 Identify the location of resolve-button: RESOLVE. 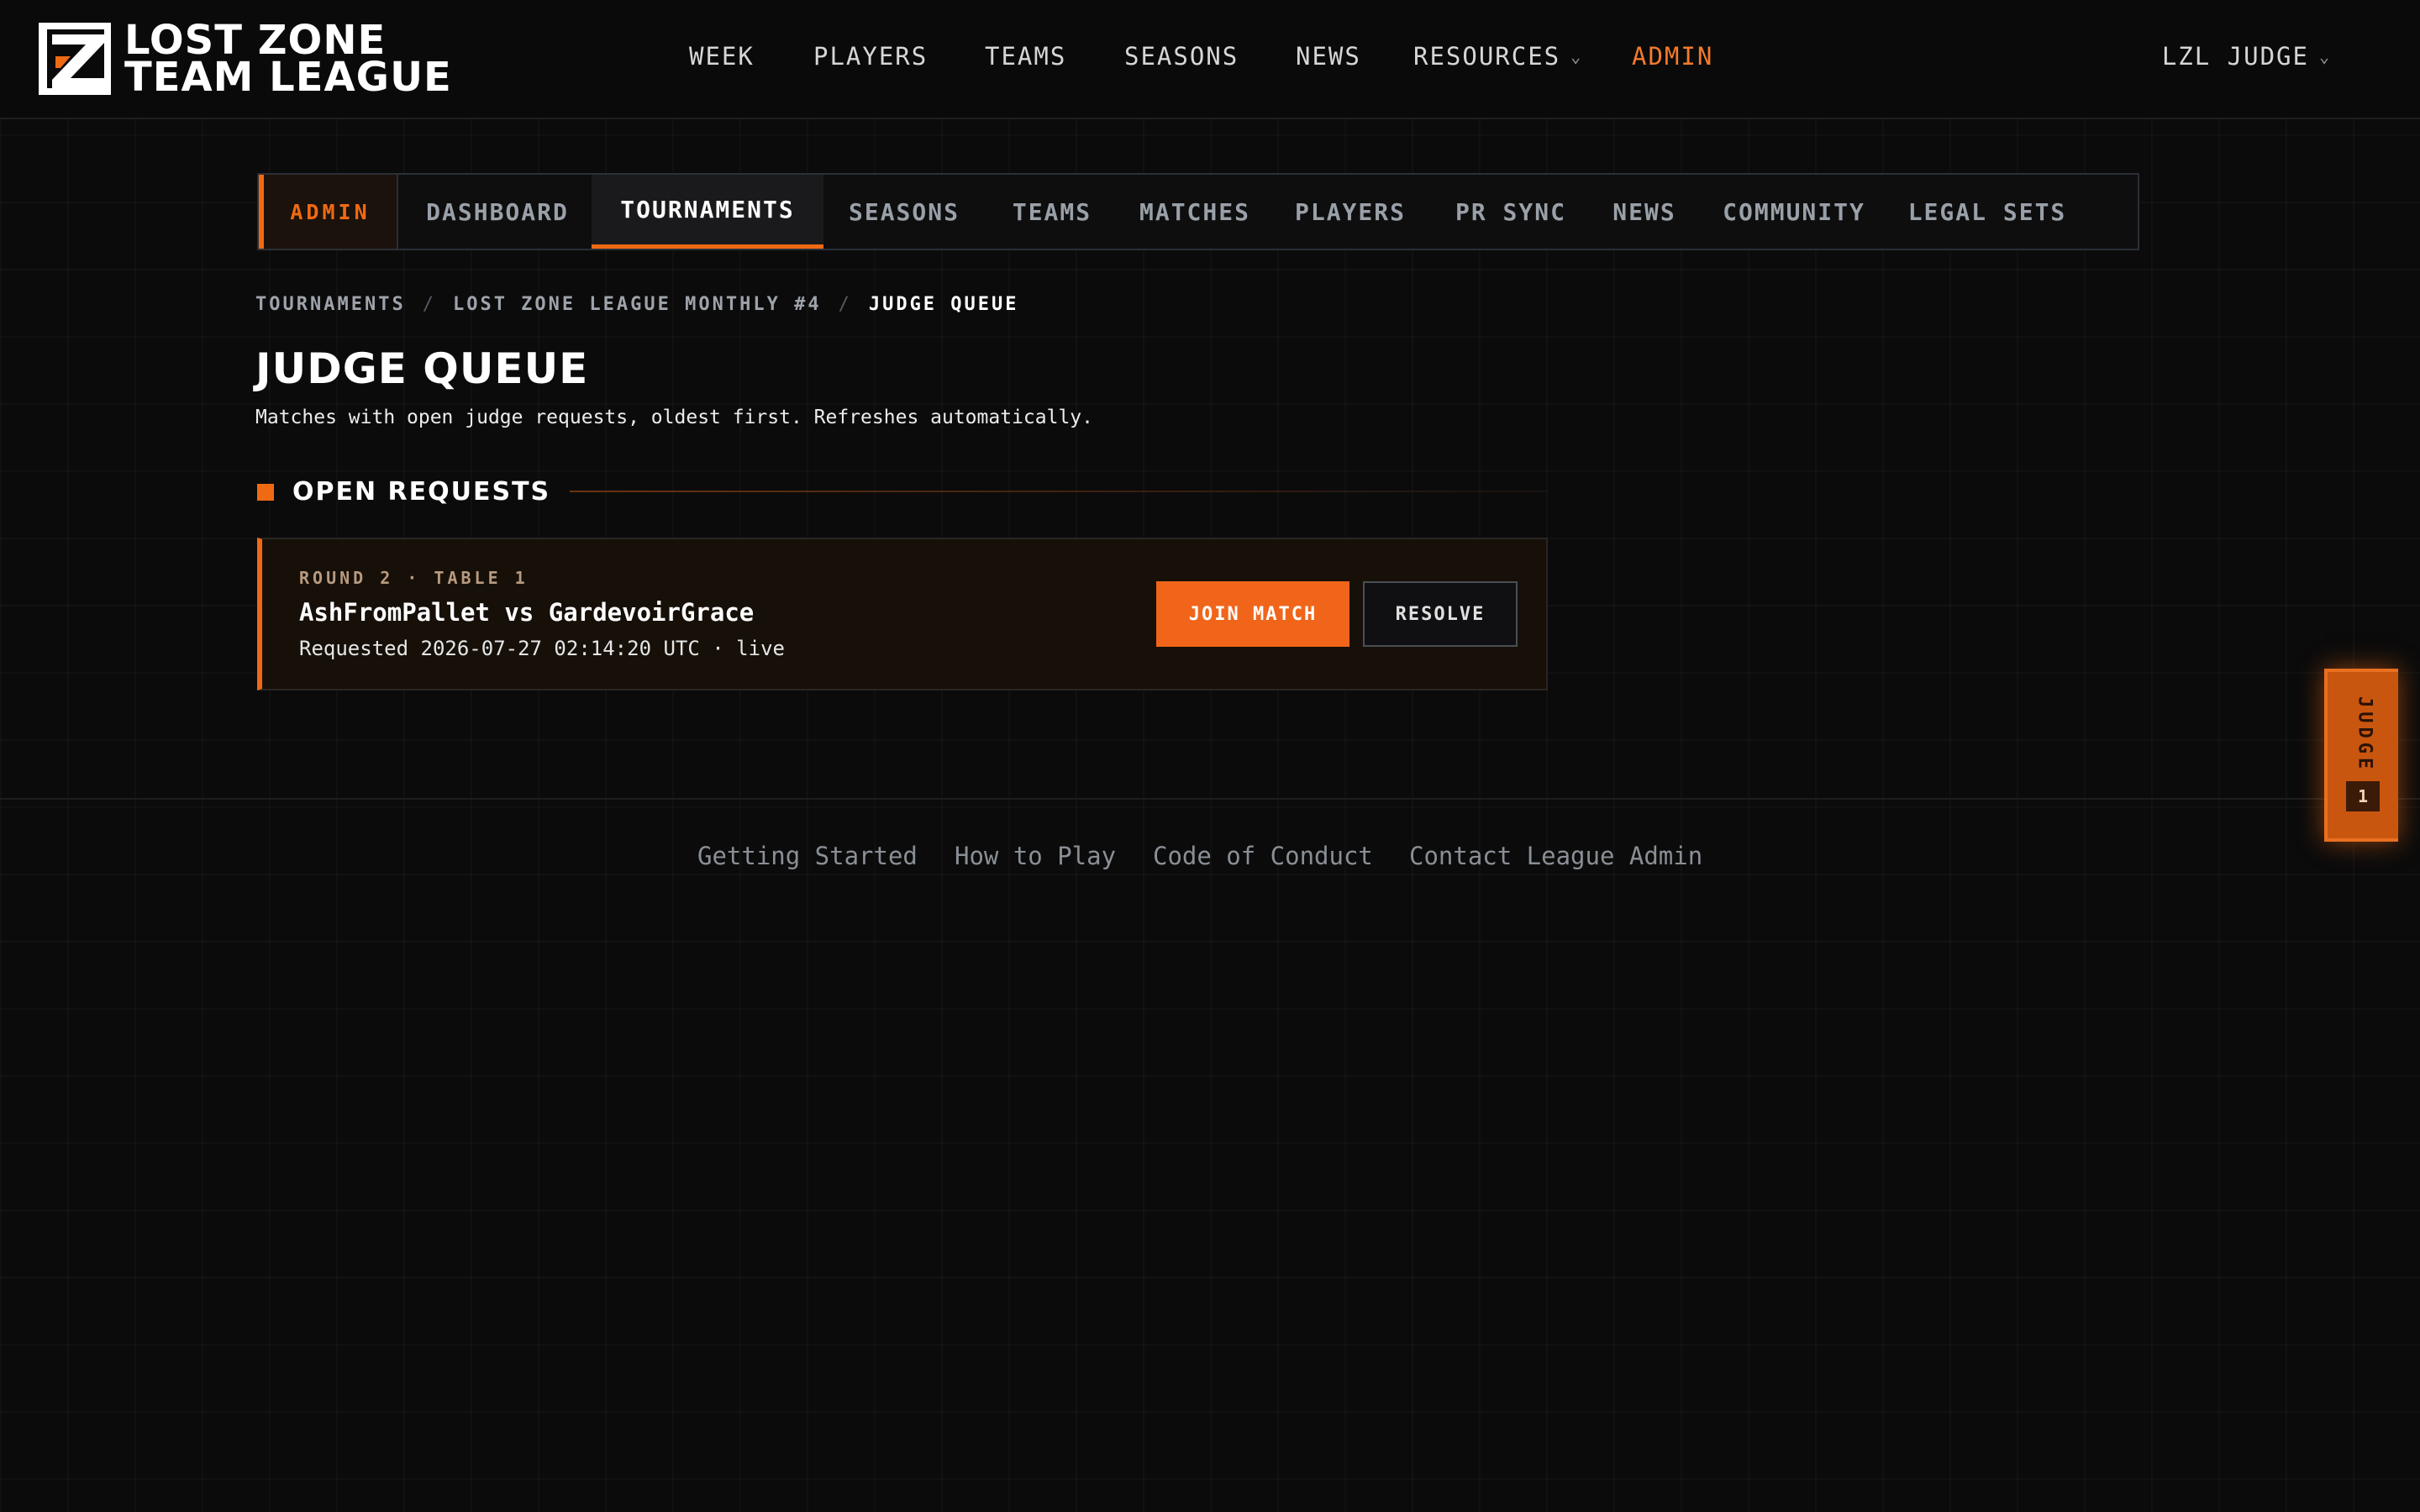
(1440, 614).